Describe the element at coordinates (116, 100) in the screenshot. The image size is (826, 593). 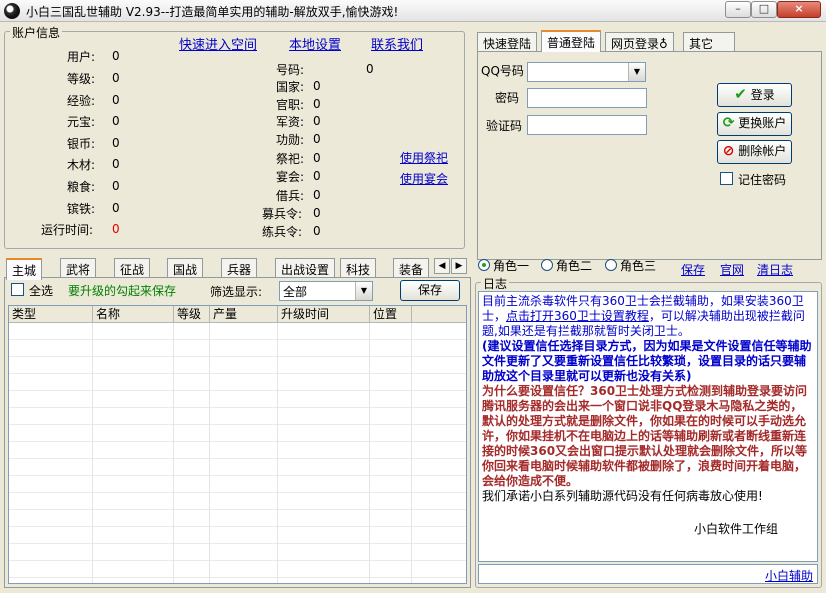
I see `exp-value: 0` at that location.